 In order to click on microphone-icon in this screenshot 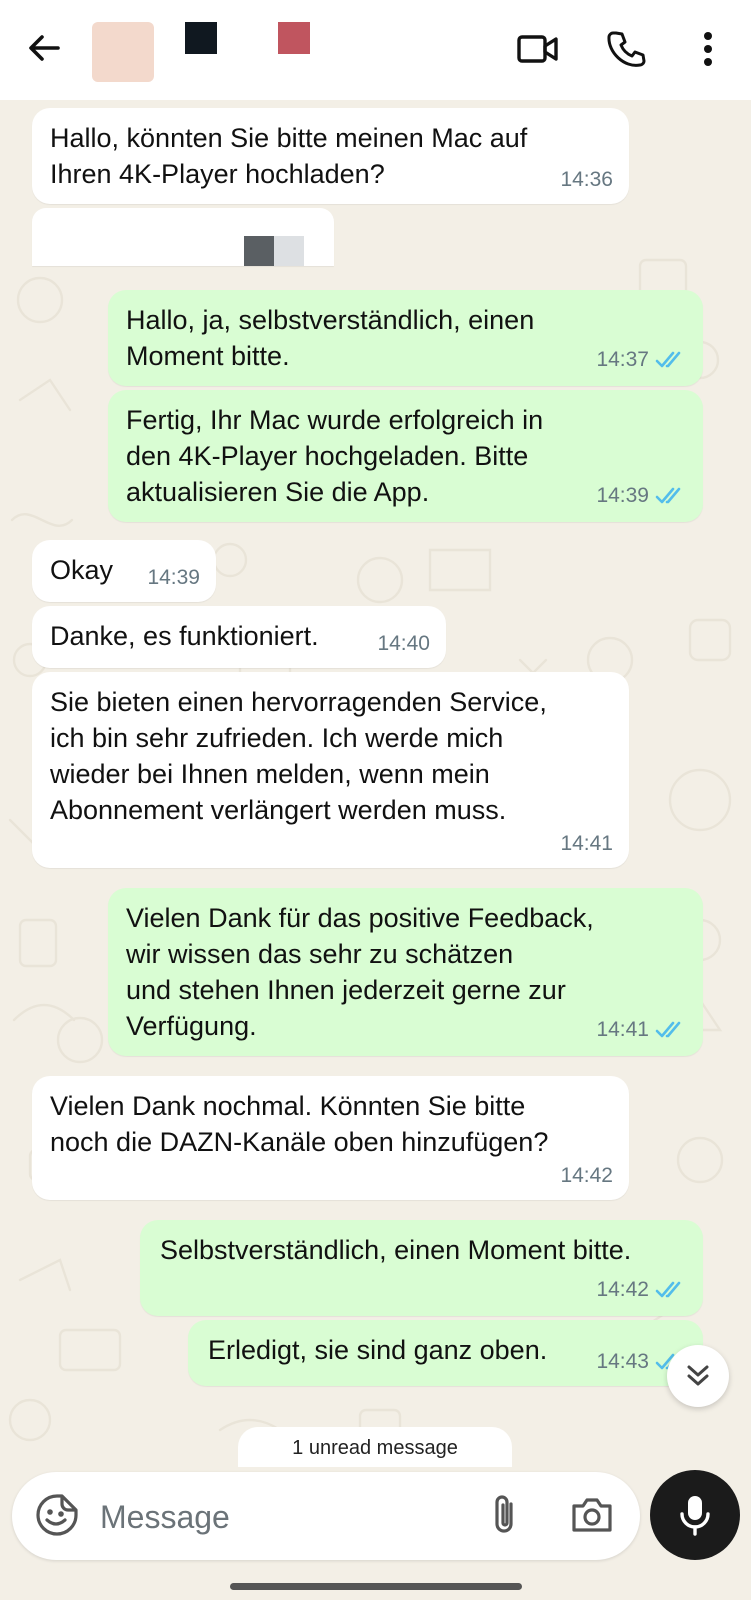, I will do `click(695, 1516)`.